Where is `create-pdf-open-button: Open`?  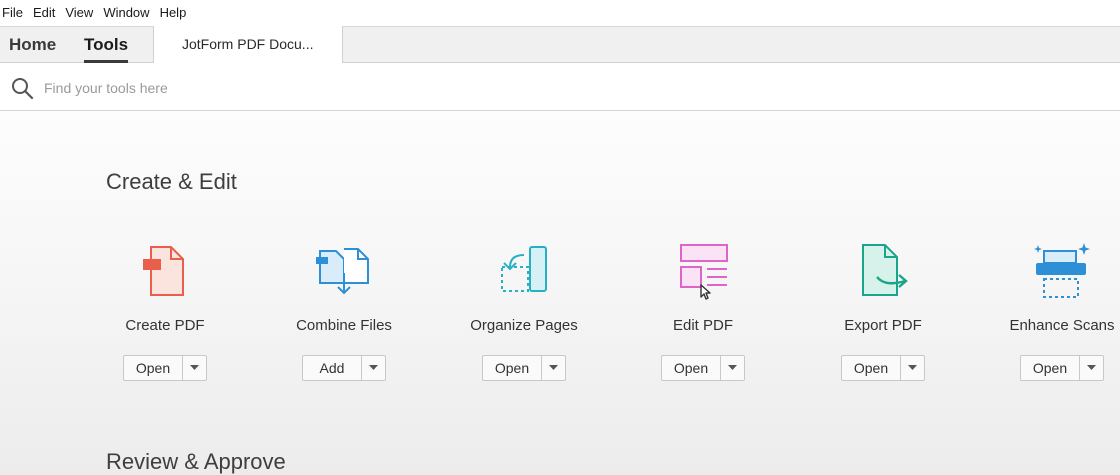 create-pdf-open-button: Open is located at coordinates (165, 368).